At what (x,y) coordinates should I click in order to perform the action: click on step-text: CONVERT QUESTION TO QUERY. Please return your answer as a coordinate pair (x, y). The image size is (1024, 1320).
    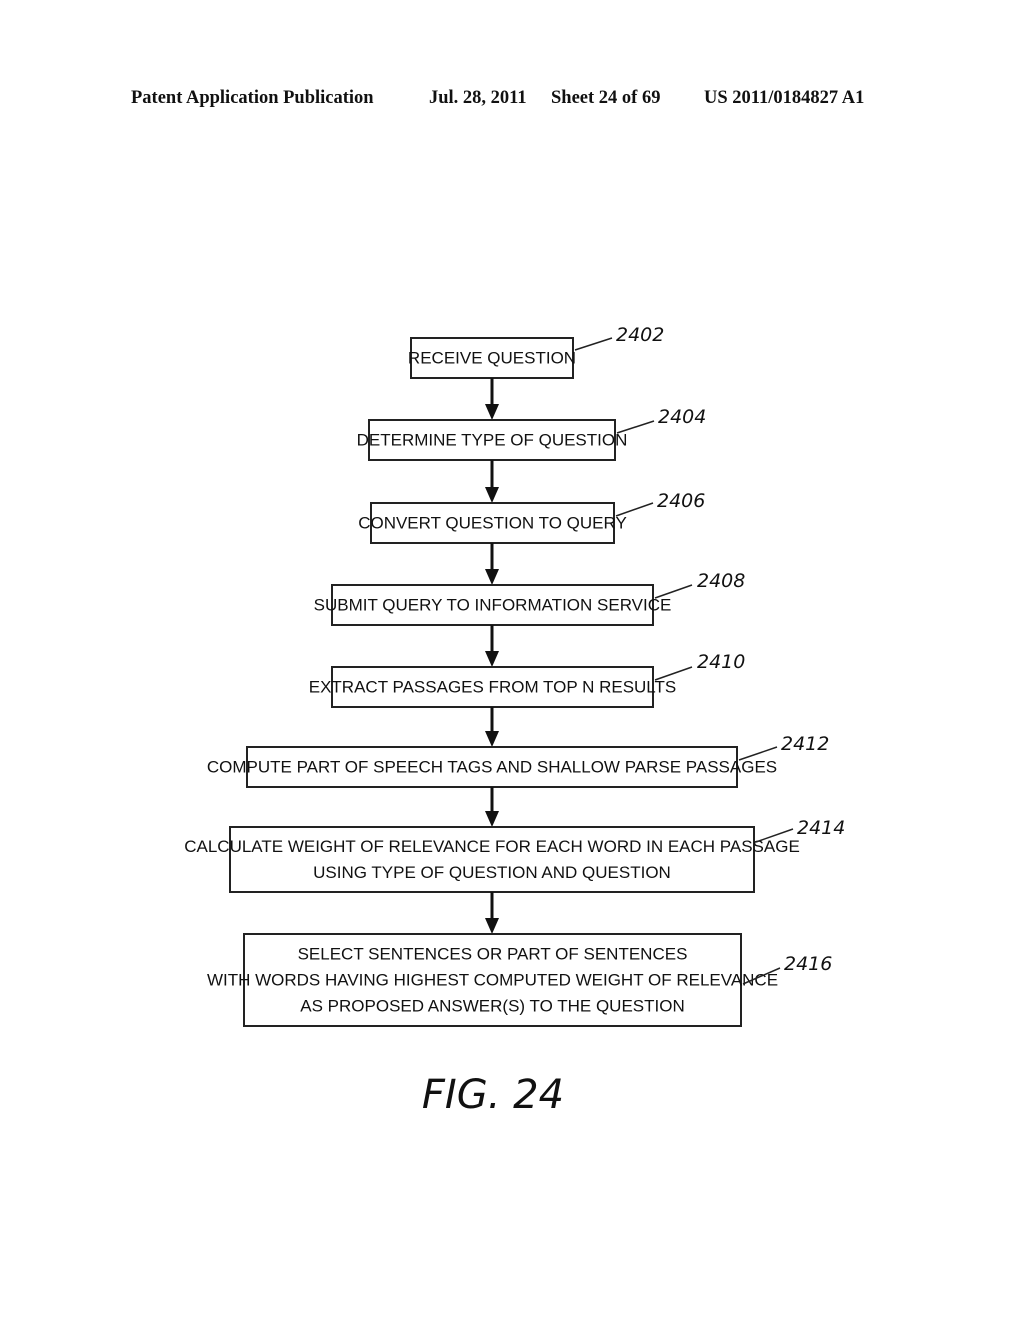
    Looking at the image, I should click on (492, 522).